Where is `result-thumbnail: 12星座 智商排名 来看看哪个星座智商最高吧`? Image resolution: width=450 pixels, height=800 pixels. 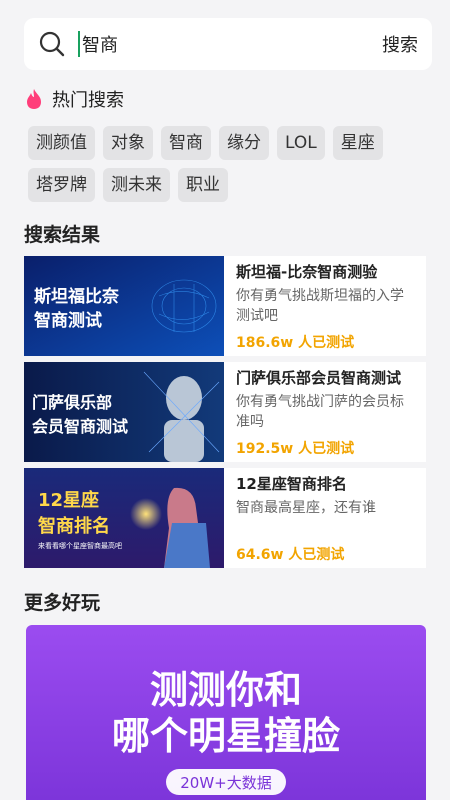
result-thumbnail: 12星座 智商排名 来看看哪个星座智商最高吧 is located at coordinates (124, 518).